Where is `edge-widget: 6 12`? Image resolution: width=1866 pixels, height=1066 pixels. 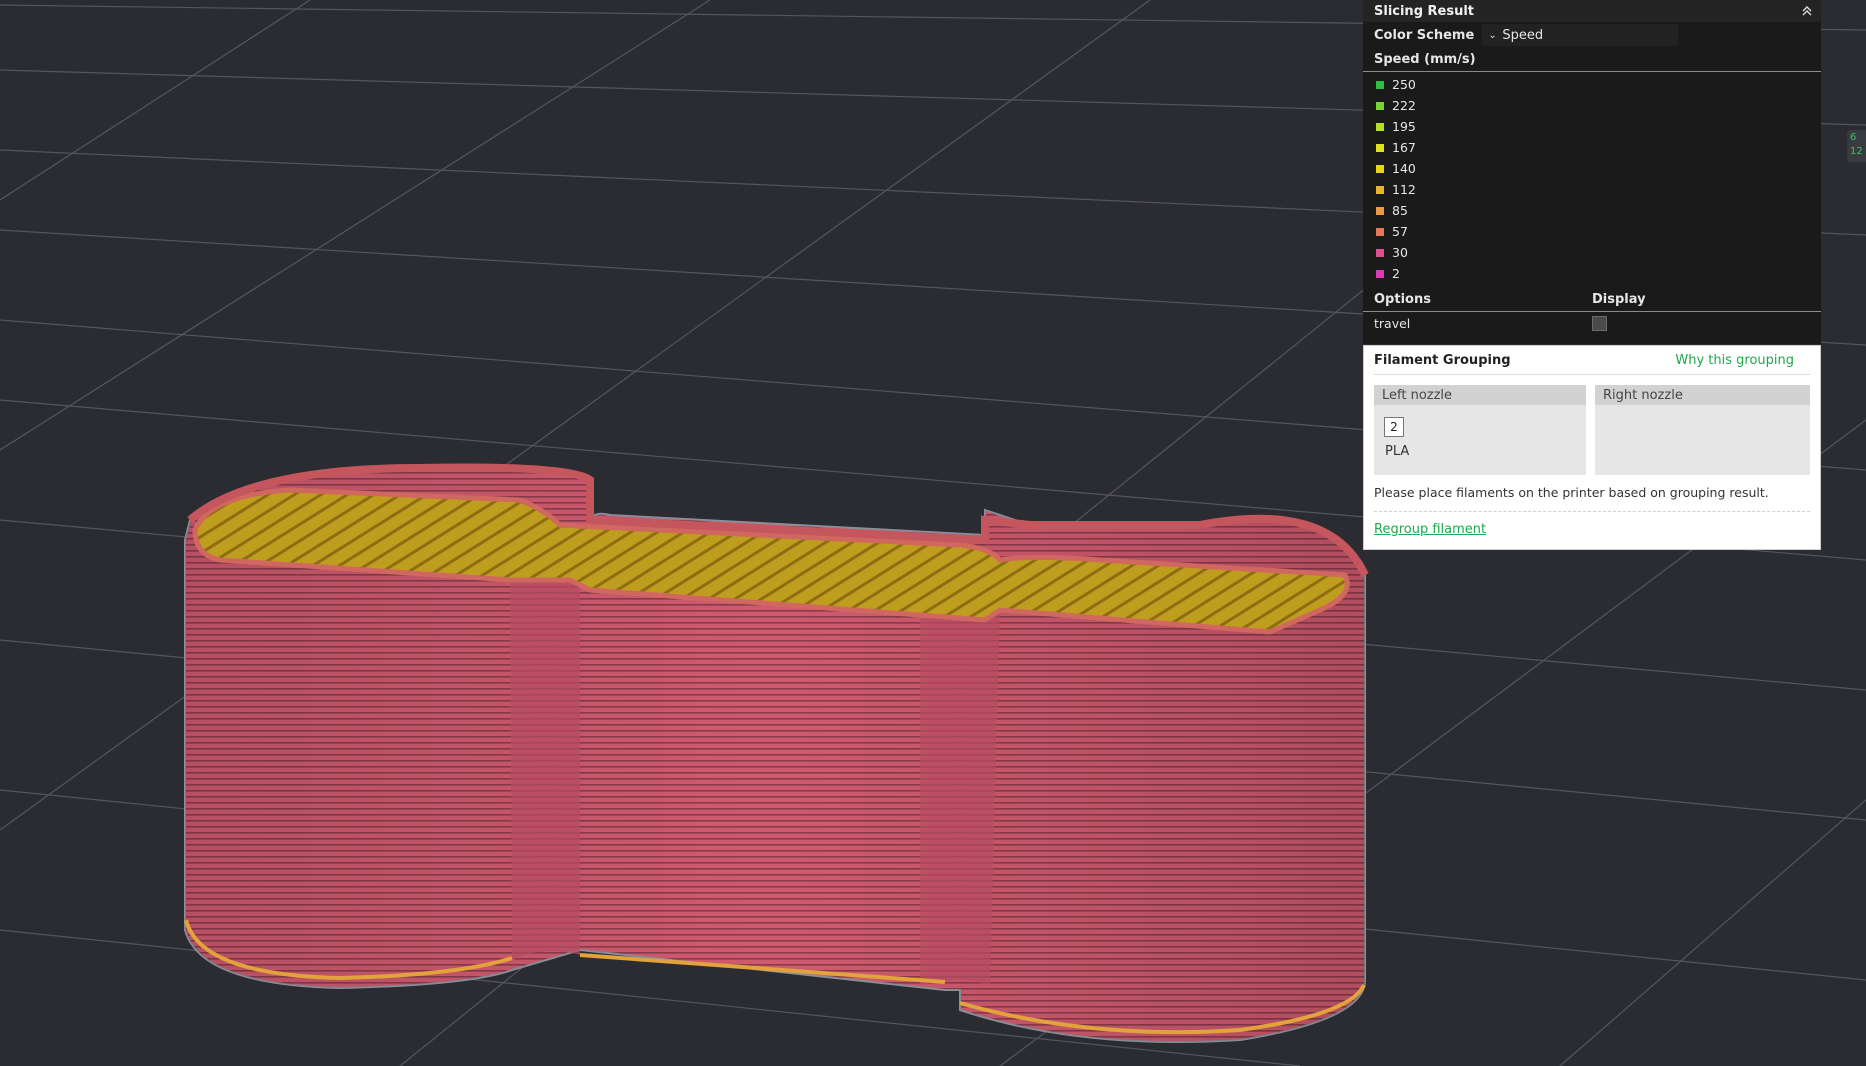
edge-widget: 6 12 is located at coordinates (1856, 146).